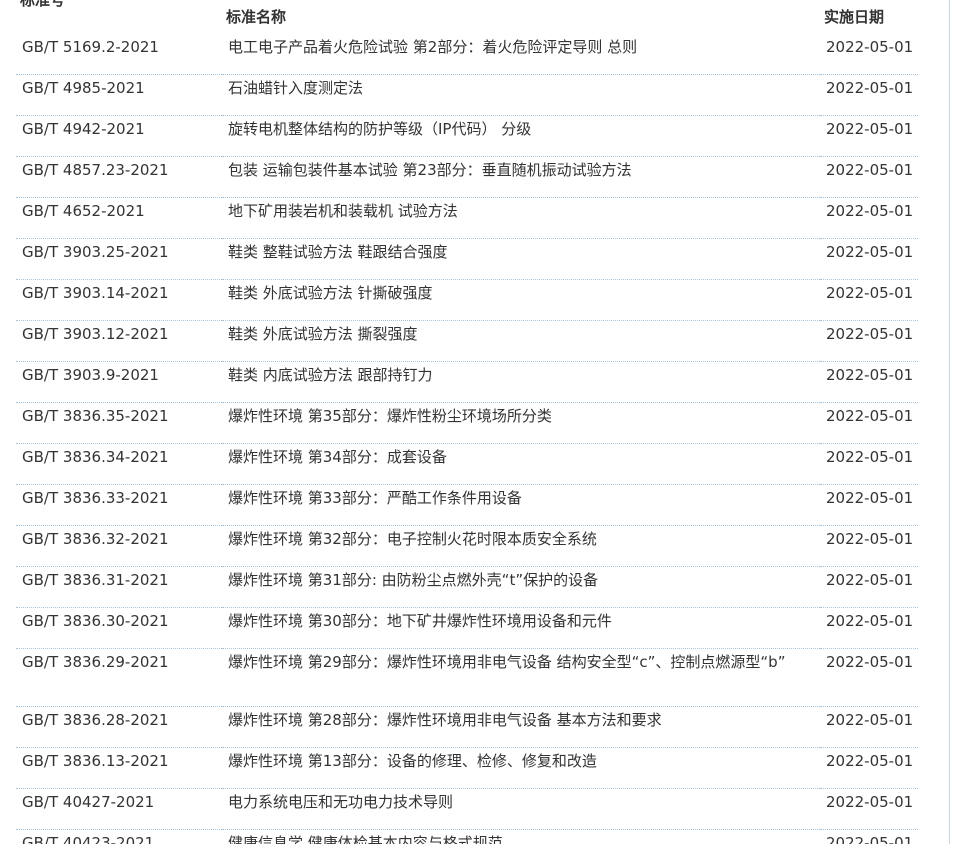 This screenshot has height=844, width=954. I want to click on row-name-link: 健康信息学 健康体检基本内容与格式规范, so click(365, 839).